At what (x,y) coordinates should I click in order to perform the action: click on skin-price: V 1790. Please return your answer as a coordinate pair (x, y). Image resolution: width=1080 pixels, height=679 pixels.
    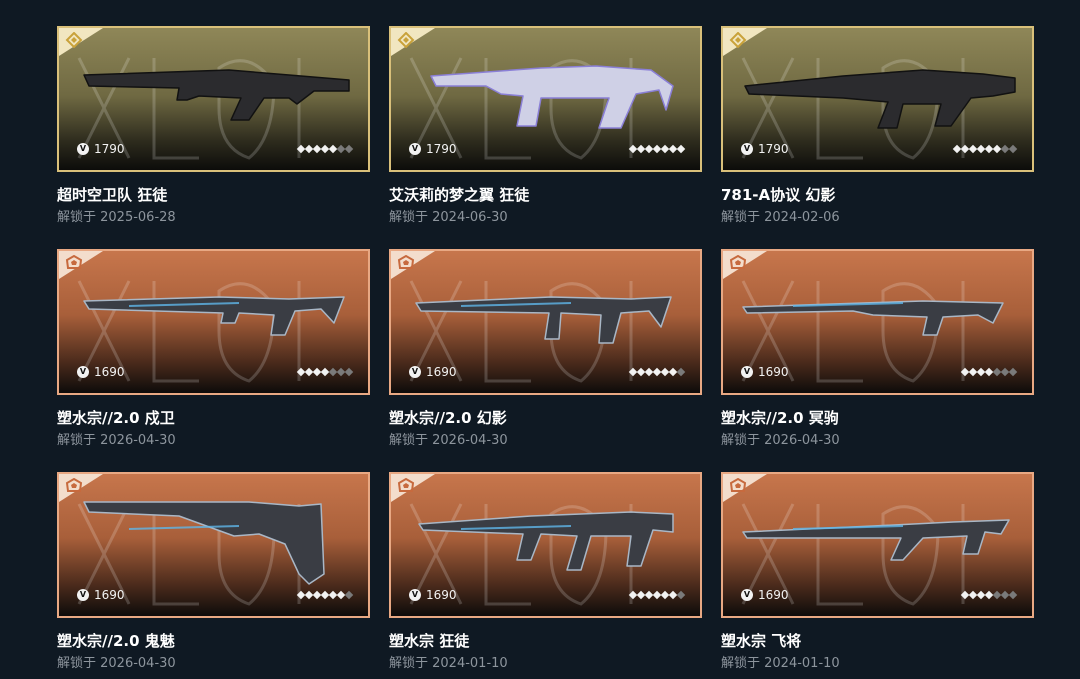
    Looking at the image, I should click on (433, 149).